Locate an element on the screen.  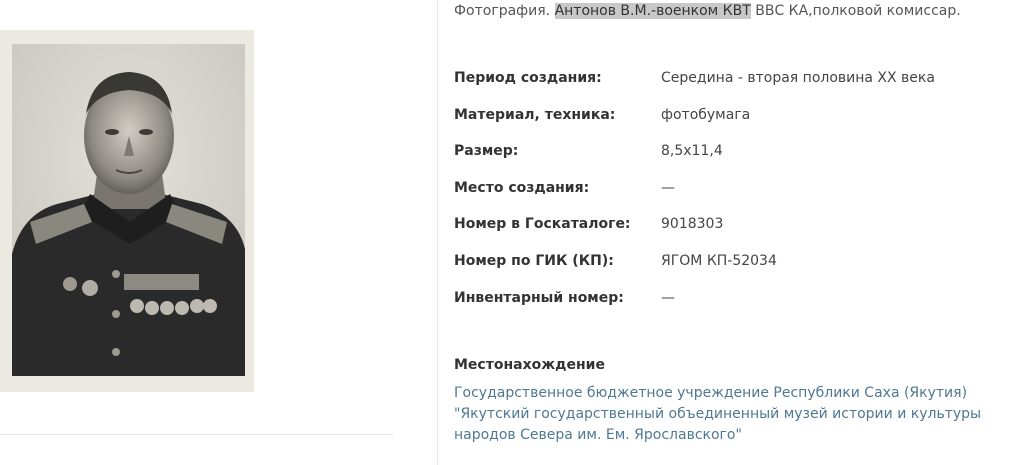
property-label: Номер в Госкаталоге: is located at coordinates (542, 224).